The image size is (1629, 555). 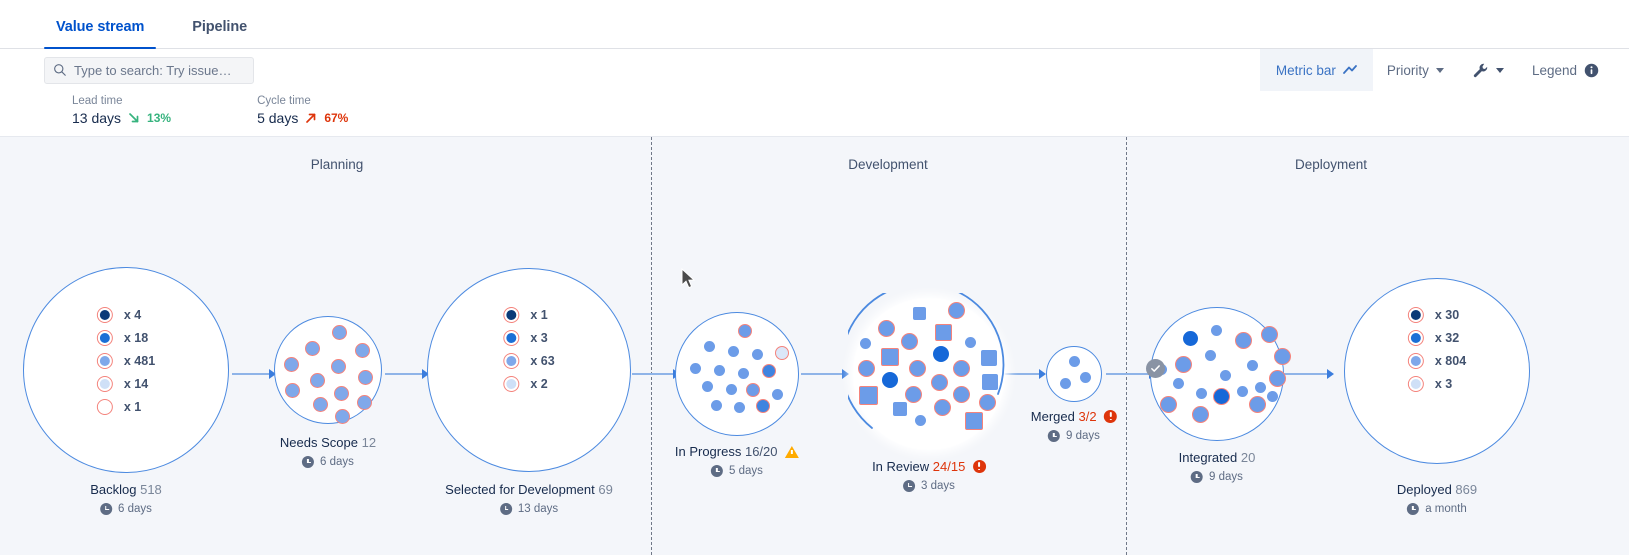 What do you see at coordinates (1155, 368) in the screenshot?
I see `check-circle-icon` at bounding box center [1155, 368].